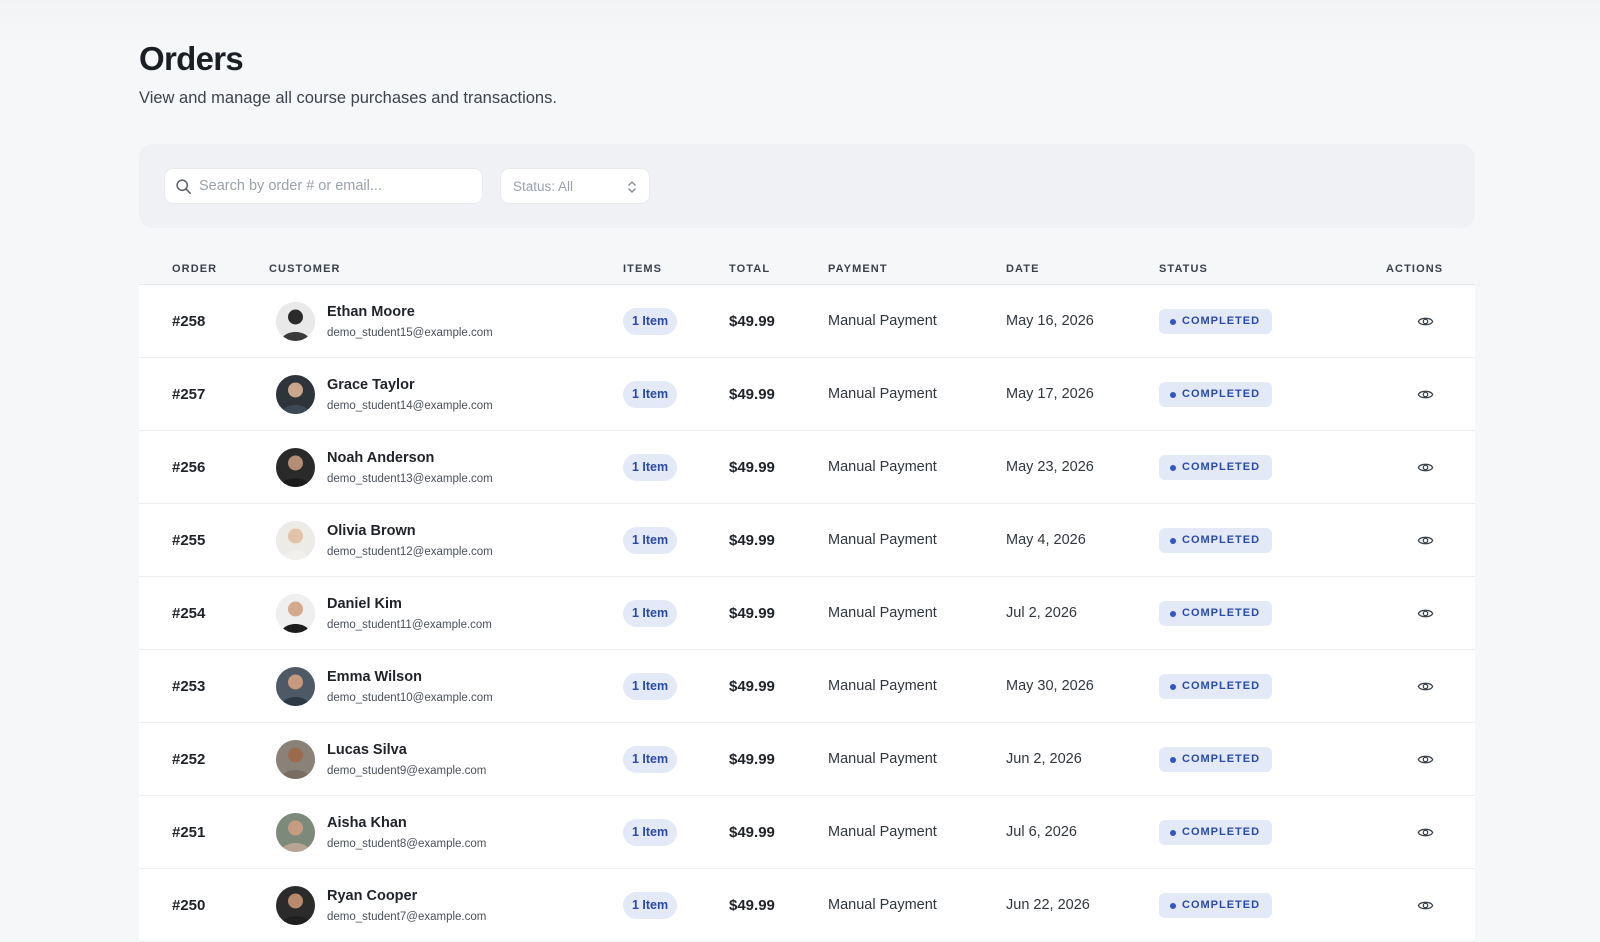  What do you see at coordinates (1046, 540) in the screenshot?
I see `order-date: May 4, 2026` at bounding box center [1046, 540].